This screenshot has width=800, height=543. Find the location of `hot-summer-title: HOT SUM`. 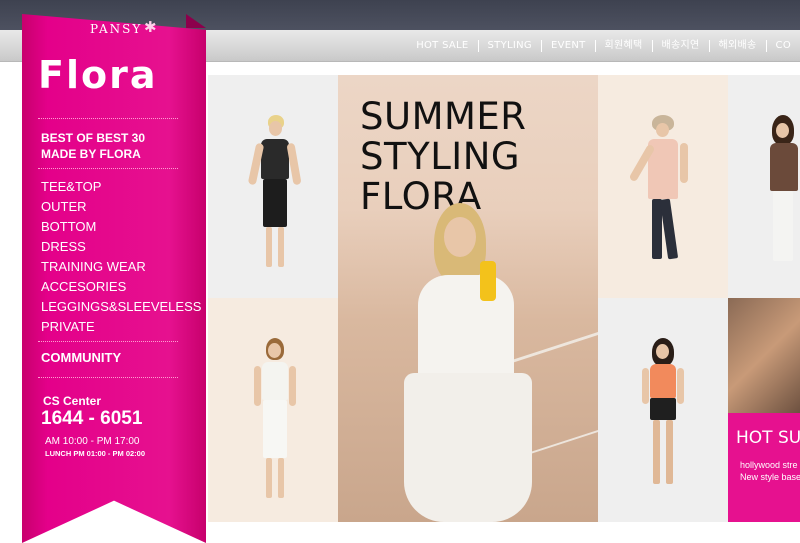

hot-summer-title: HOT SUM is located at coordinates (768, 438).